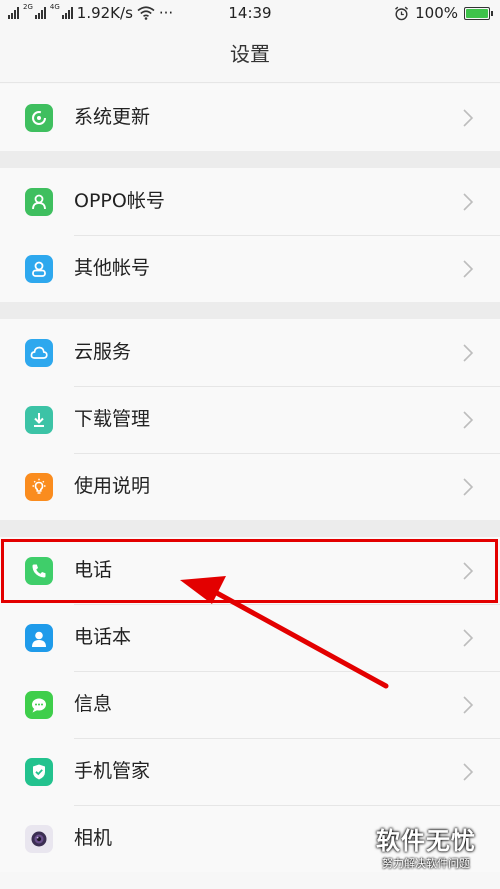 This screenshot has width=500, height=889. I want to click on settings-group-1: 系统更新, so click(250, 117).